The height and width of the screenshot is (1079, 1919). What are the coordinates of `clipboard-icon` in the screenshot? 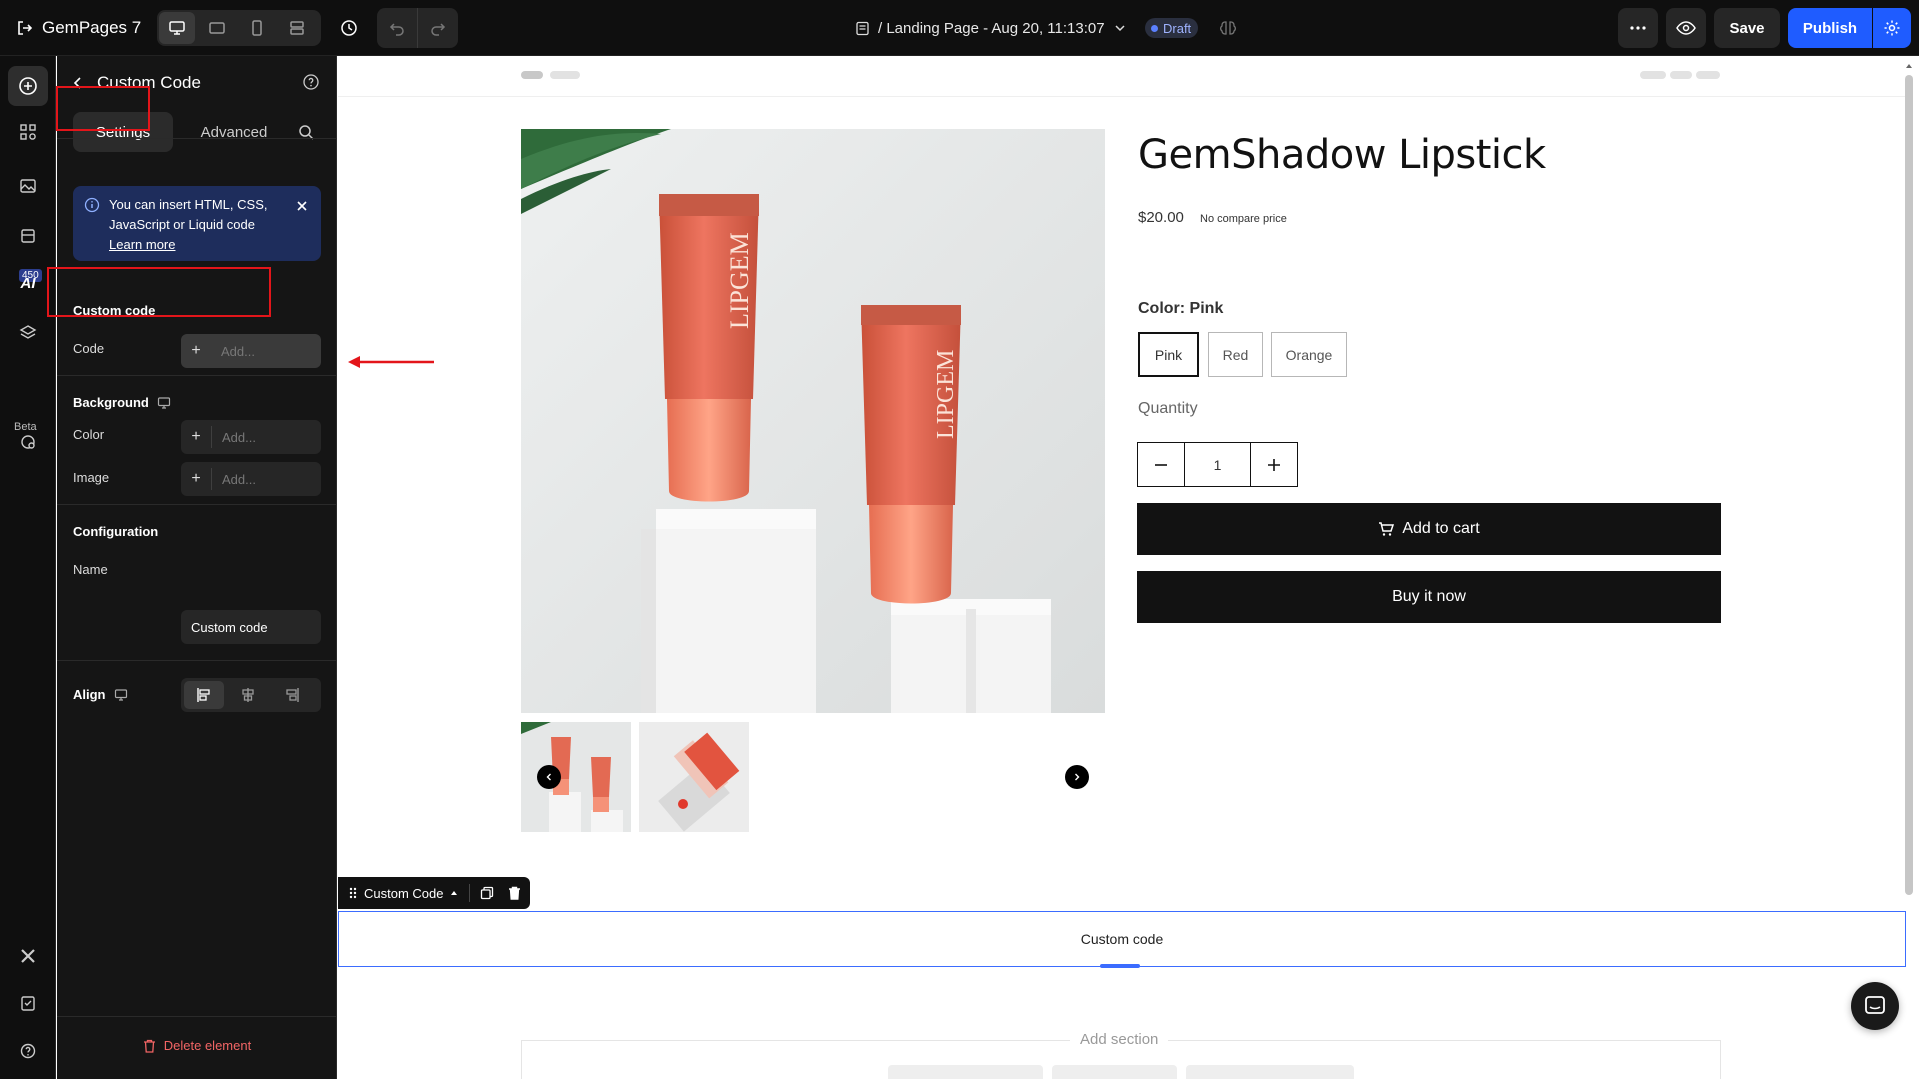 It's located at (28, 1003).